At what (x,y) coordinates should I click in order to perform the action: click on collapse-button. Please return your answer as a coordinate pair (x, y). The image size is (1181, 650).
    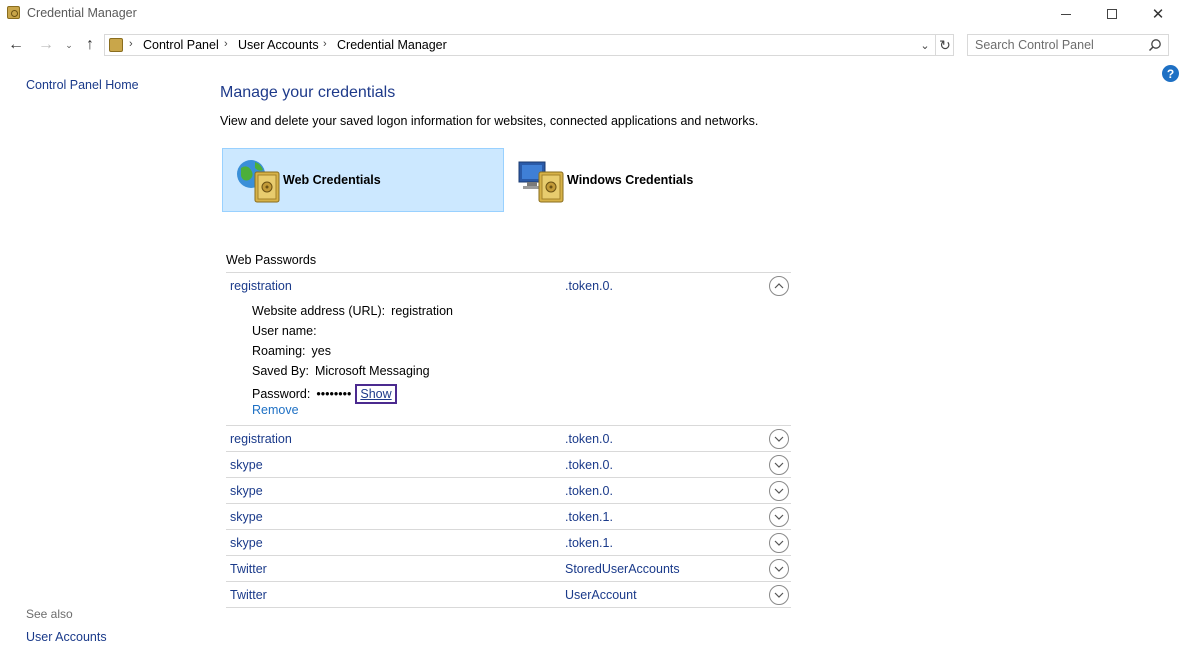
    Looking at the image, I should click on (779, 286).